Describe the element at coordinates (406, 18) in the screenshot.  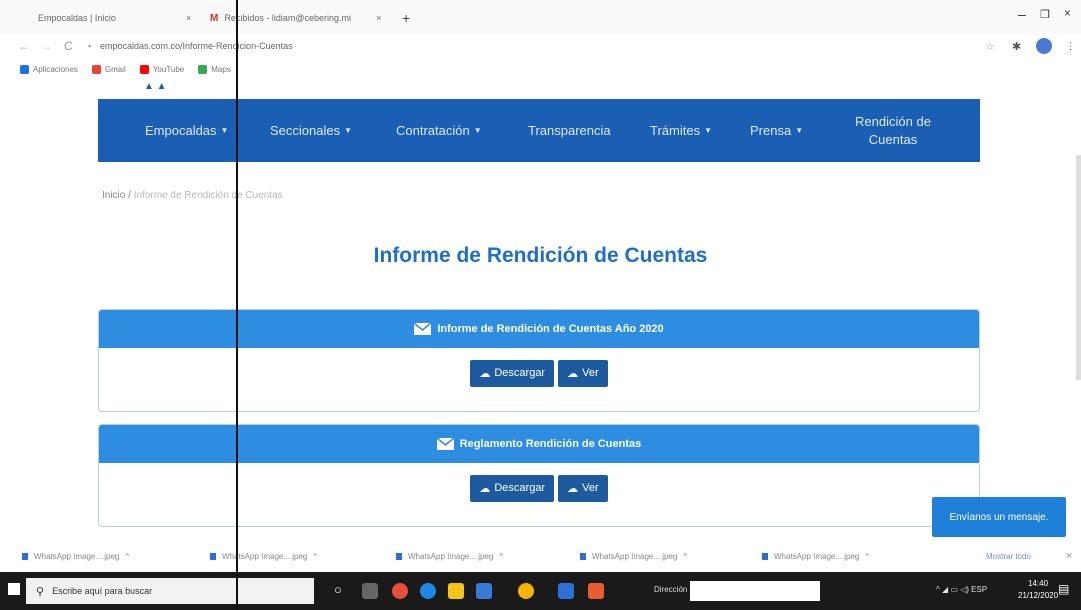
I see `new-tab-button: +` at that location.